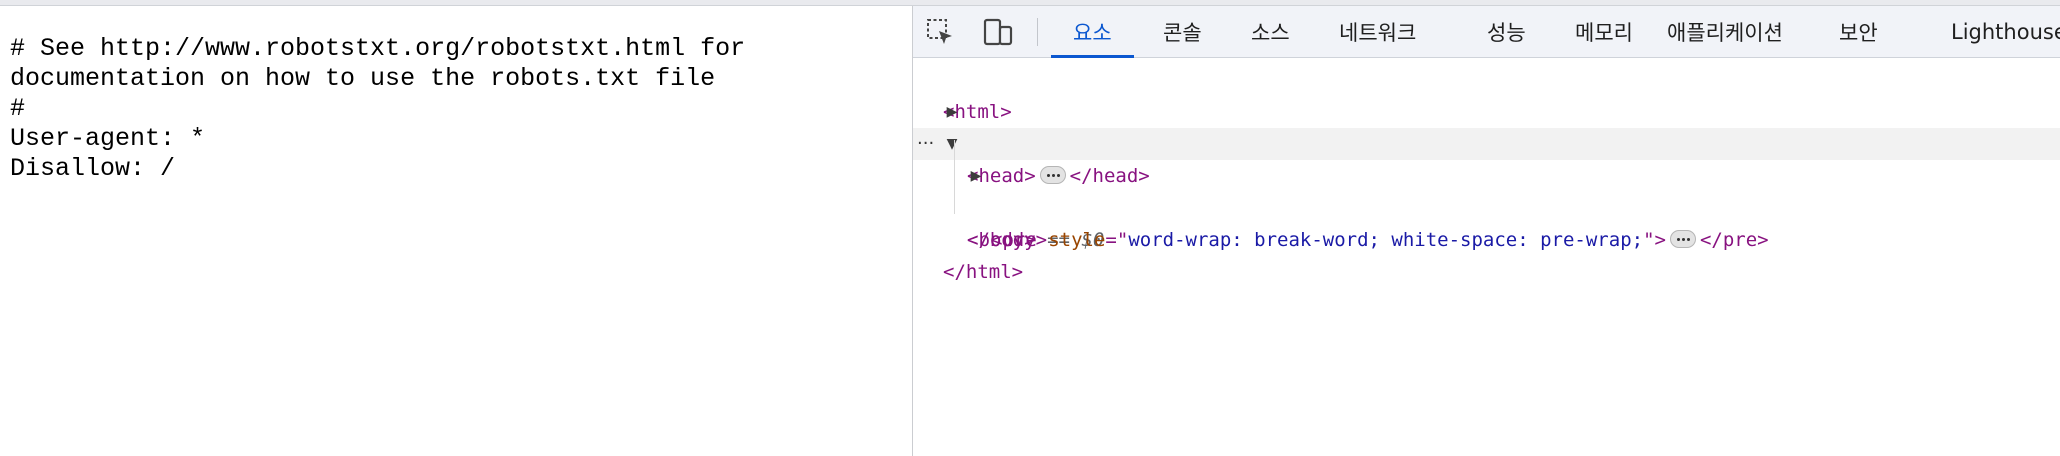 This screenshot has width=2060, height=456. I want to click on select-element-icon, so click(940, 32).